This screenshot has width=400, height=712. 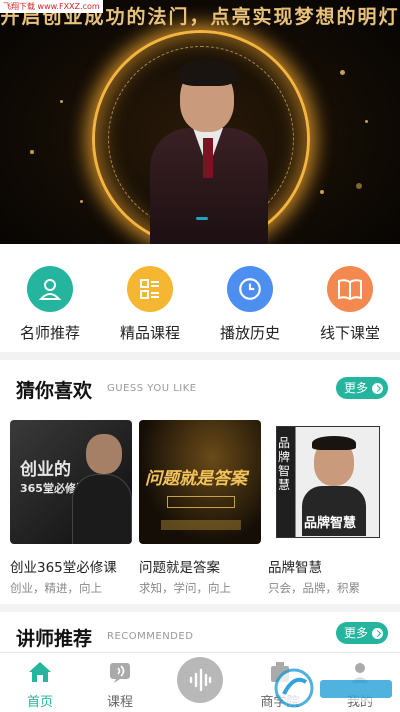 What do you see at coordinates (335, 688) in the screenshot?
I see `download-site-logo-watermark` at bounding box center [335, 688].